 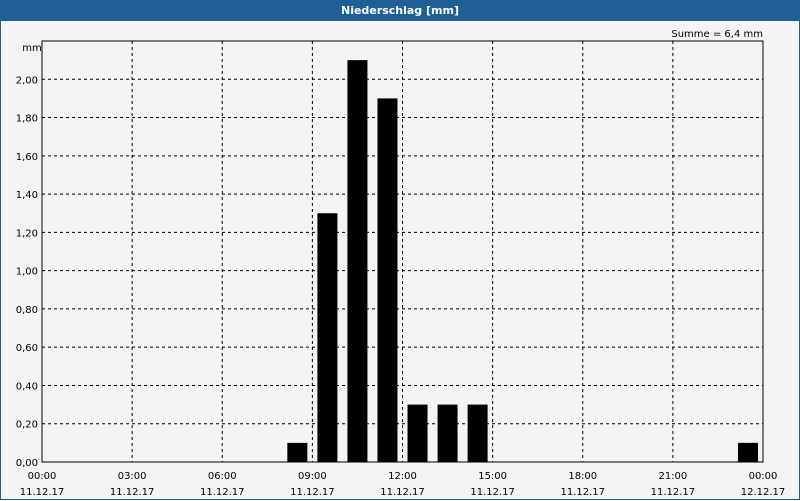 I want to click on y-axis-unit-label: mm, so click(x=31, y=48).